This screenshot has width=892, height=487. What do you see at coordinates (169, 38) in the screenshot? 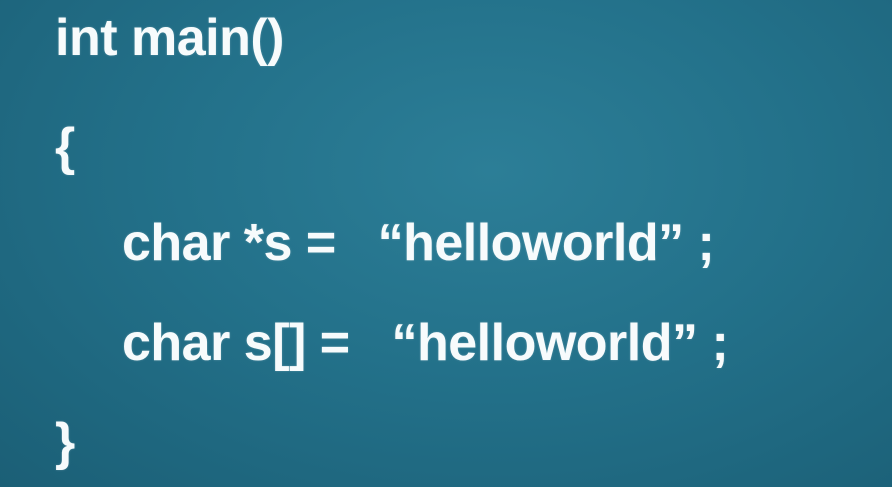
I see `code-line-main-signature: int main()` at bounding box center [169, 38].